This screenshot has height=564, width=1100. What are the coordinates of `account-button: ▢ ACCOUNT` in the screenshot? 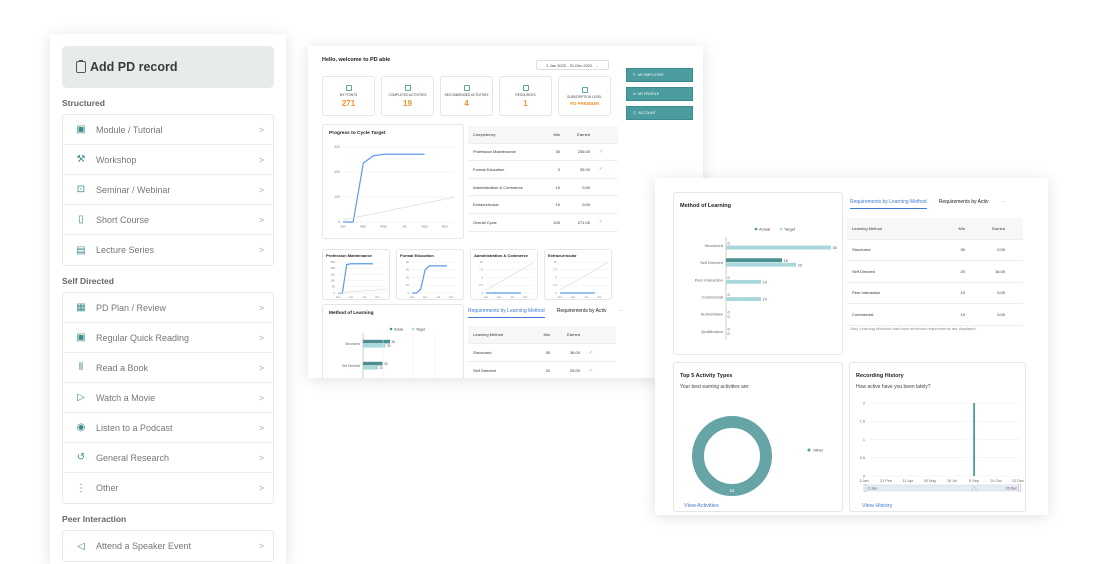 It's located at (659, 113).